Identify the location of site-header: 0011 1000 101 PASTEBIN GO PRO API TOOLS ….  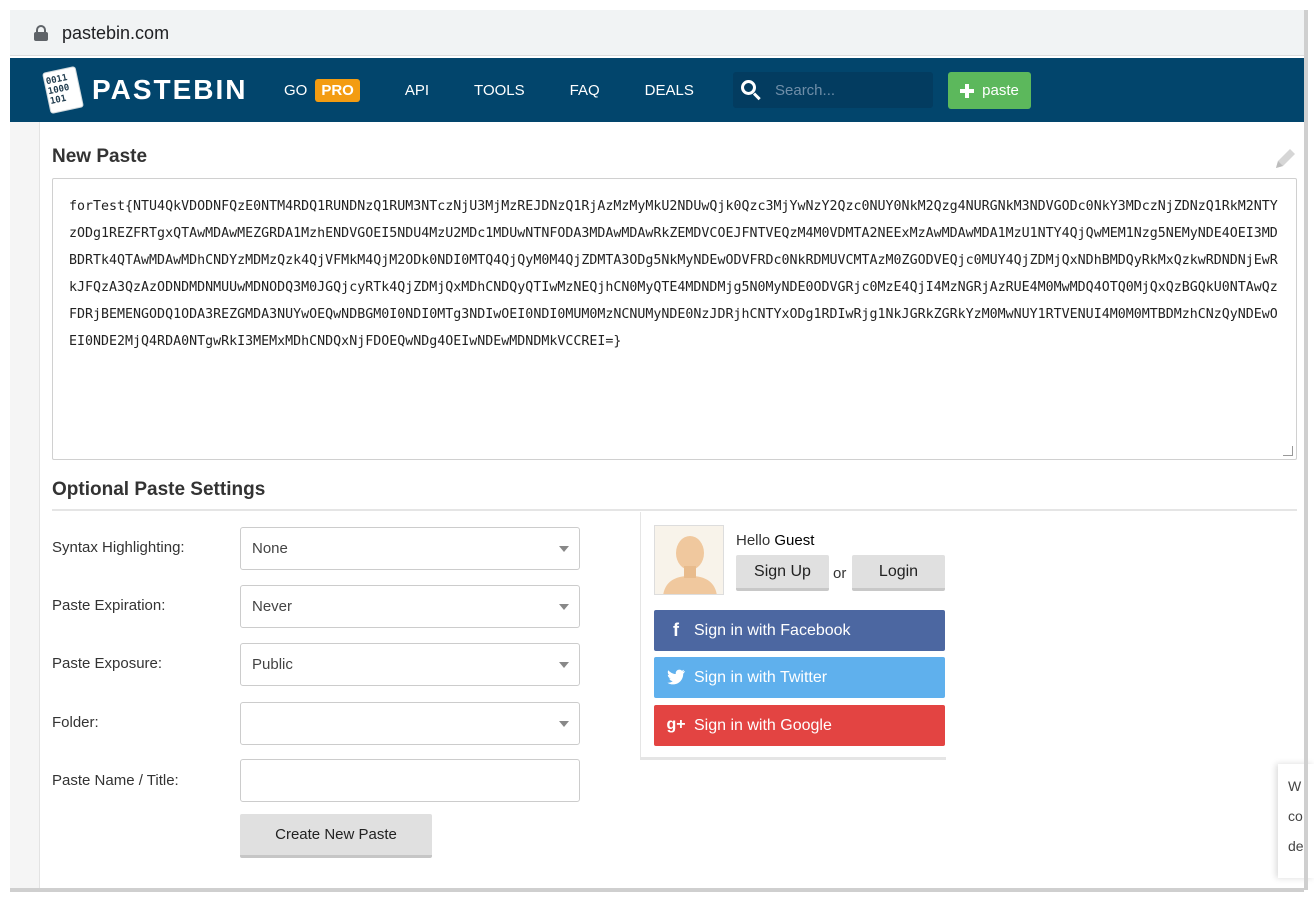
(657, 90).